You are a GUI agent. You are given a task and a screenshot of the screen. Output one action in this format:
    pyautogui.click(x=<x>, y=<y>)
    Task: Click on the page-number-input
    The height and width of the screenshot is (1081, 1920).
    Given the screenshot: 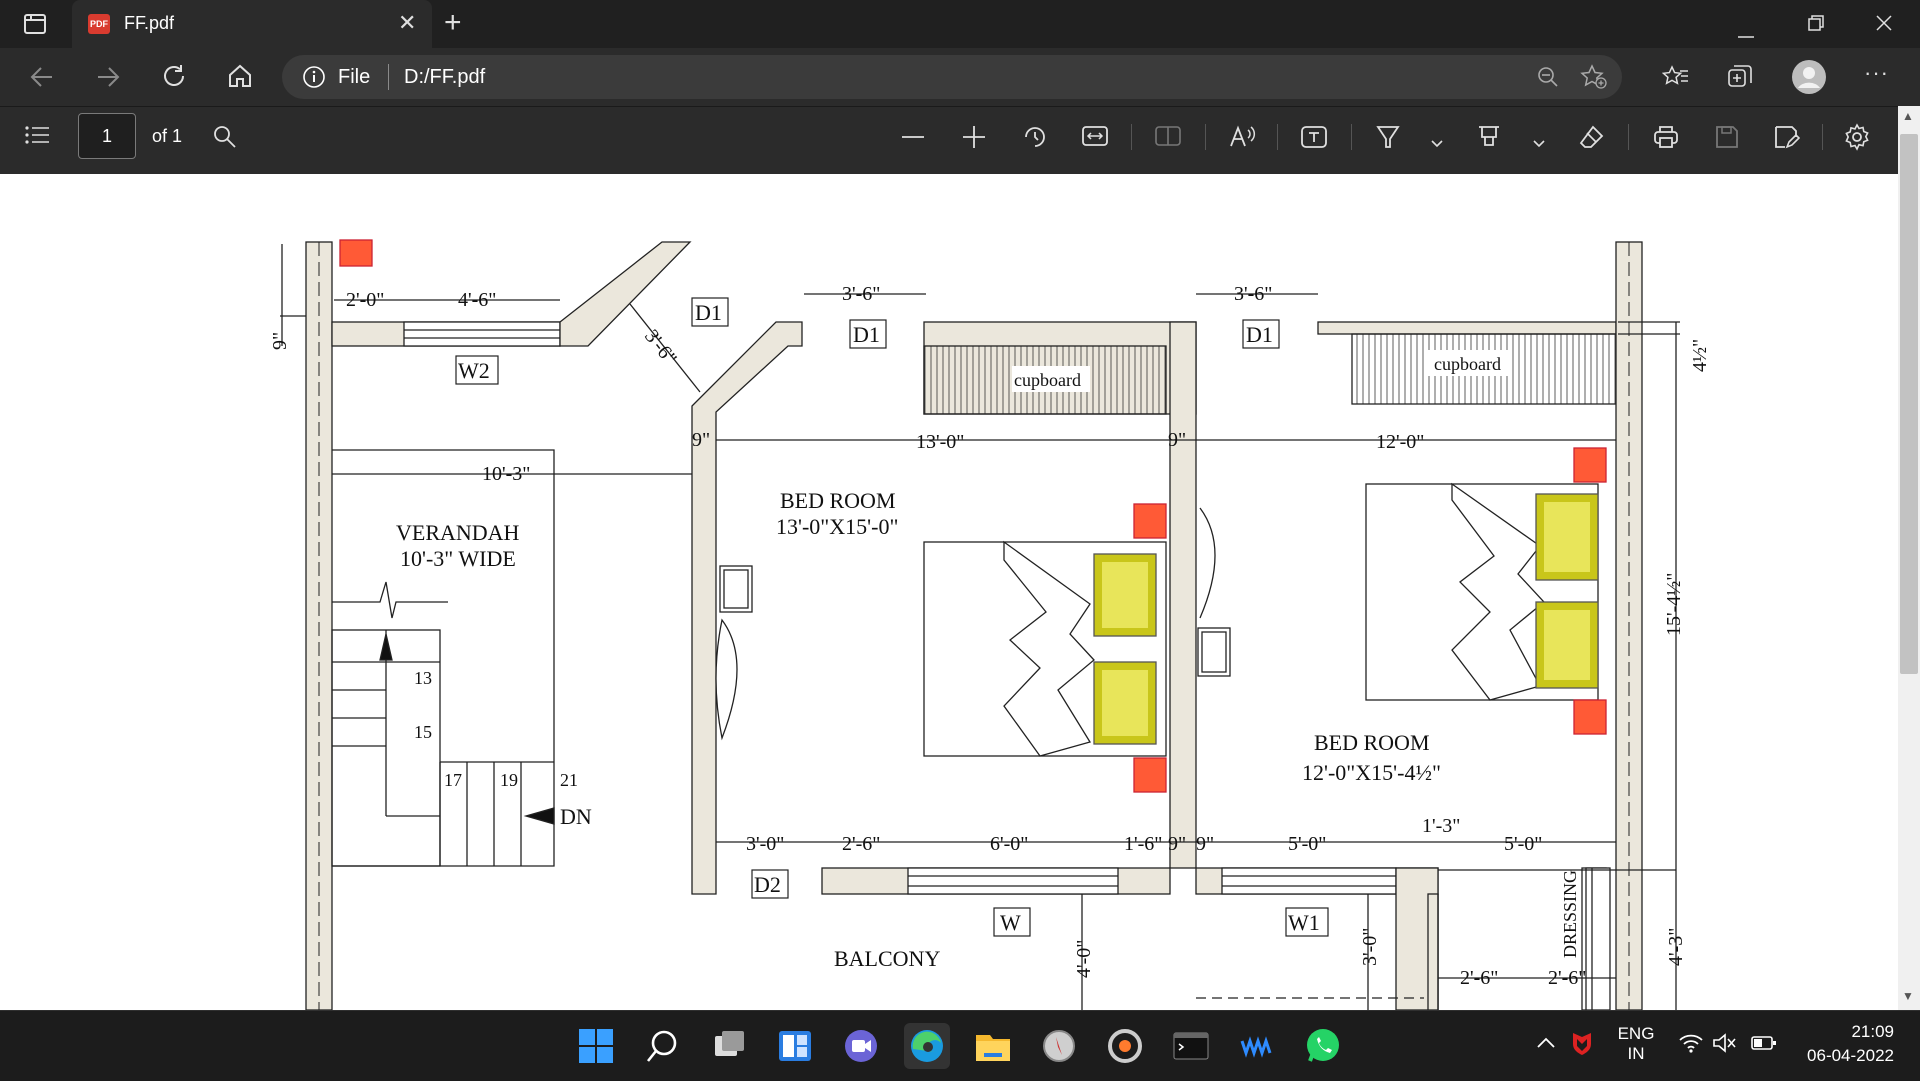 What is the action you would take?
    pyautogui.click(x=107, y=136)
    